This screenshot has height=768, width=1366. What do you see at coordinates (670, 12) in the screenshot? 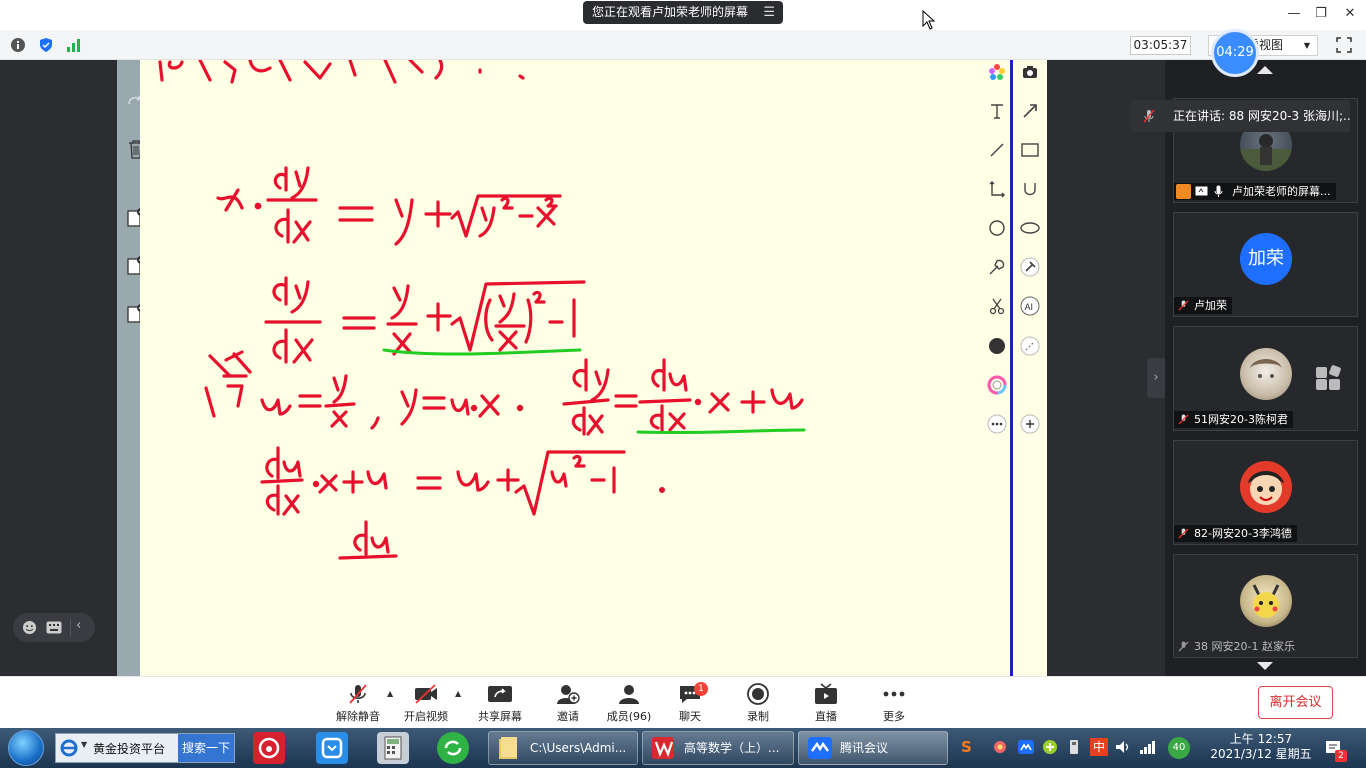
I see `sharing-status-text: 您正在观看卢加荣老师的屏幕` at bounding box center [670, 12].